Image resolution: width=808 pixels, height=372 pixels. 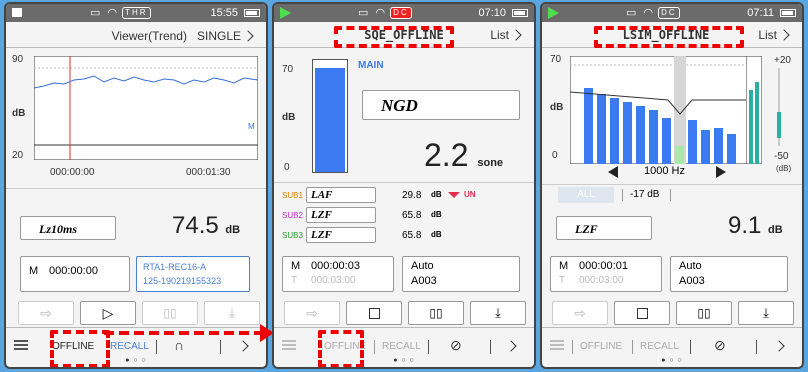 I want to click on sone-number: 2.2, so click(x=446, y=155).